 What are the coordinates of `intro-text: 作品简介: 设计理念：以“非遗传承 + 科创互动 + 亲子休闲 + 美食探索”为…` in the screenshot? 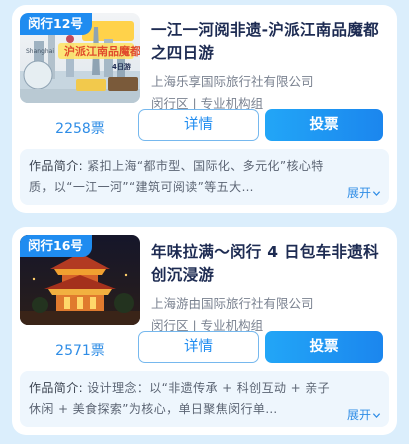 It's located at (181, 399).